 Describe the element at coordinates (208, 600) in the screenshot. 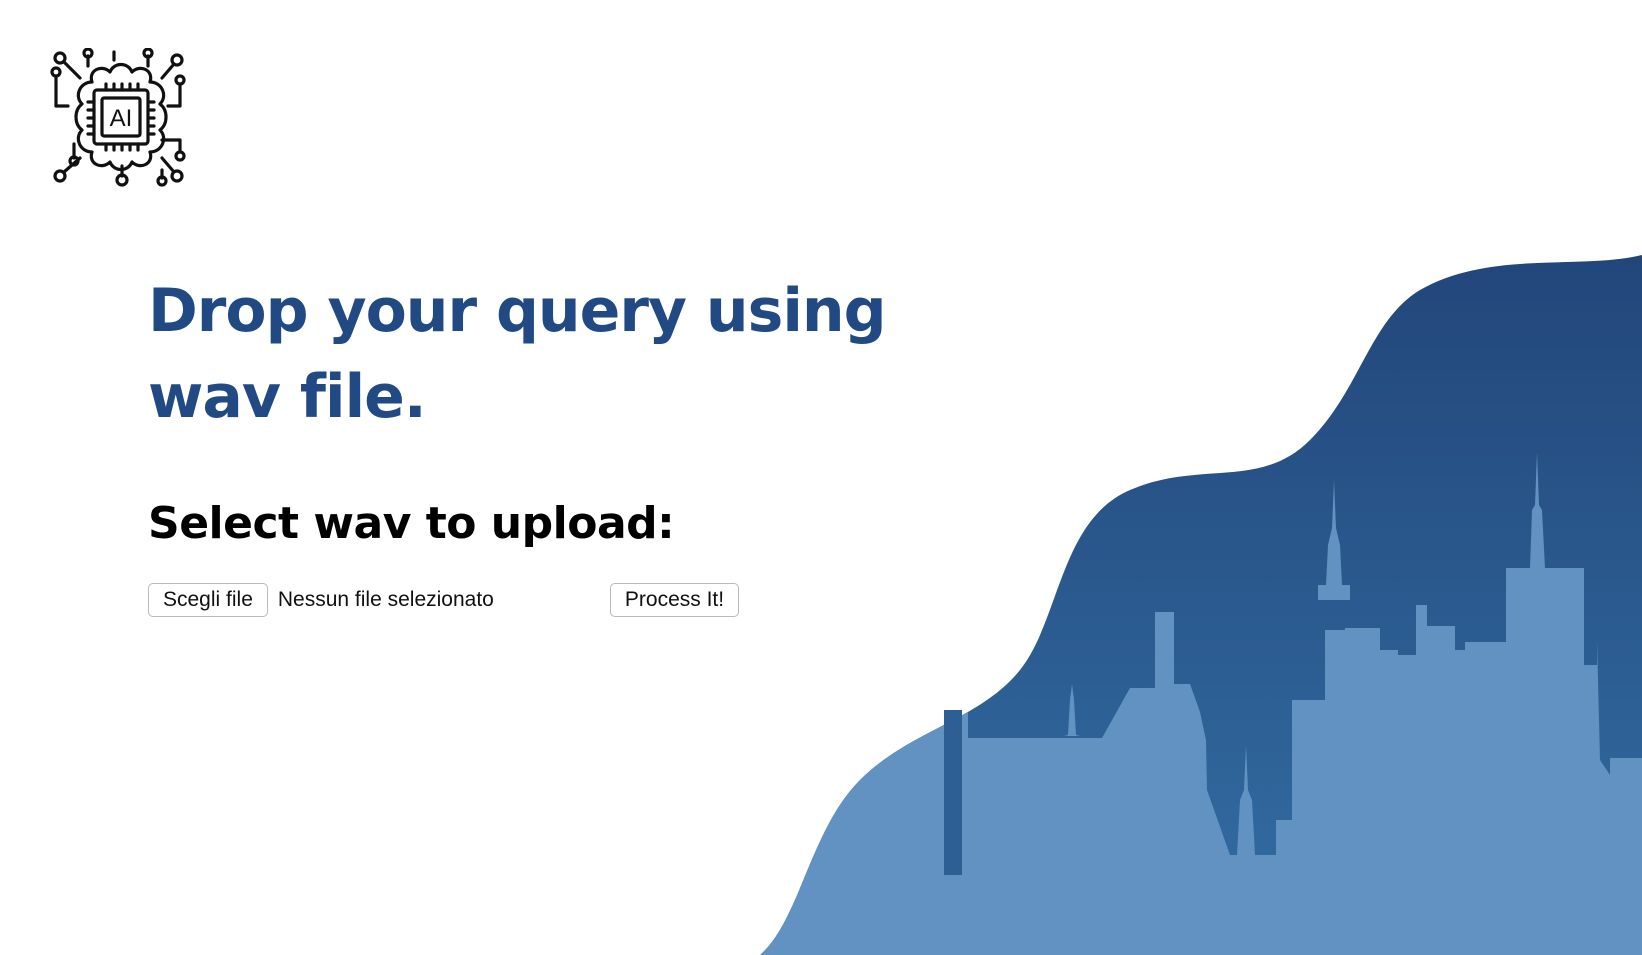

I see `choose-file-button: Scegli file` at that location.